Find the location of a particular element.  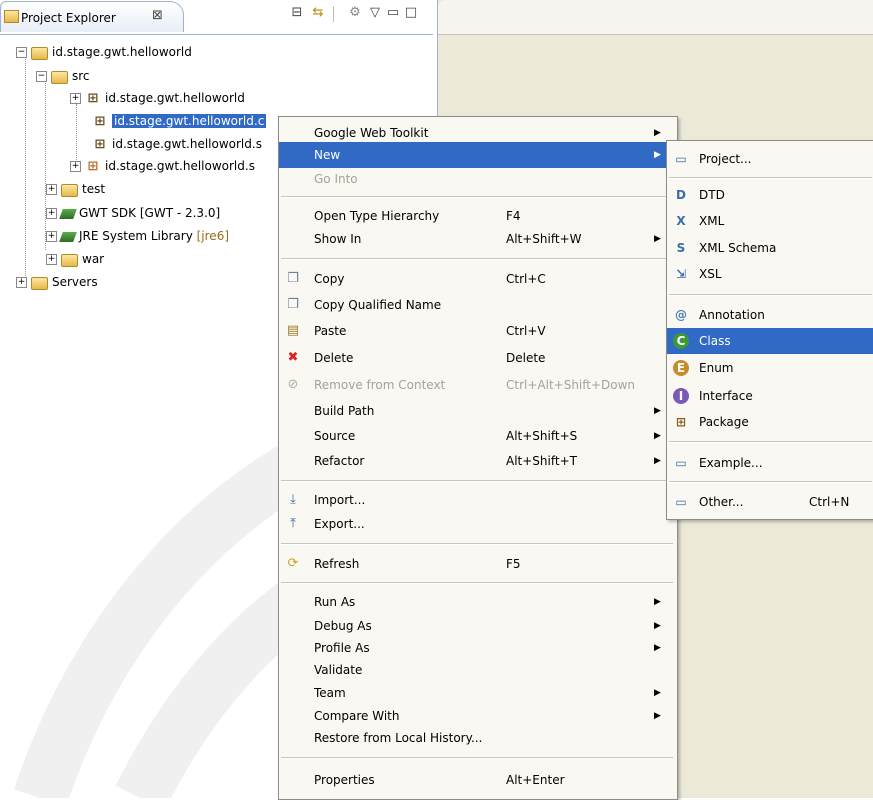

menu-item-annotation: @ Annotation is located at coordinates (770, 315).